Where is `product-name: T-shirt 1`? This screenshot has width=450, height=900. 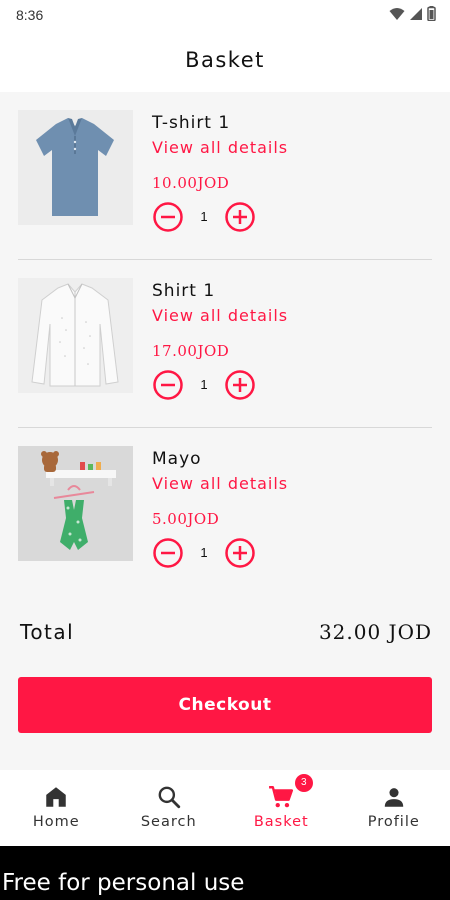 product-name: T-shirt 1 is located at coordinates (191, 123).